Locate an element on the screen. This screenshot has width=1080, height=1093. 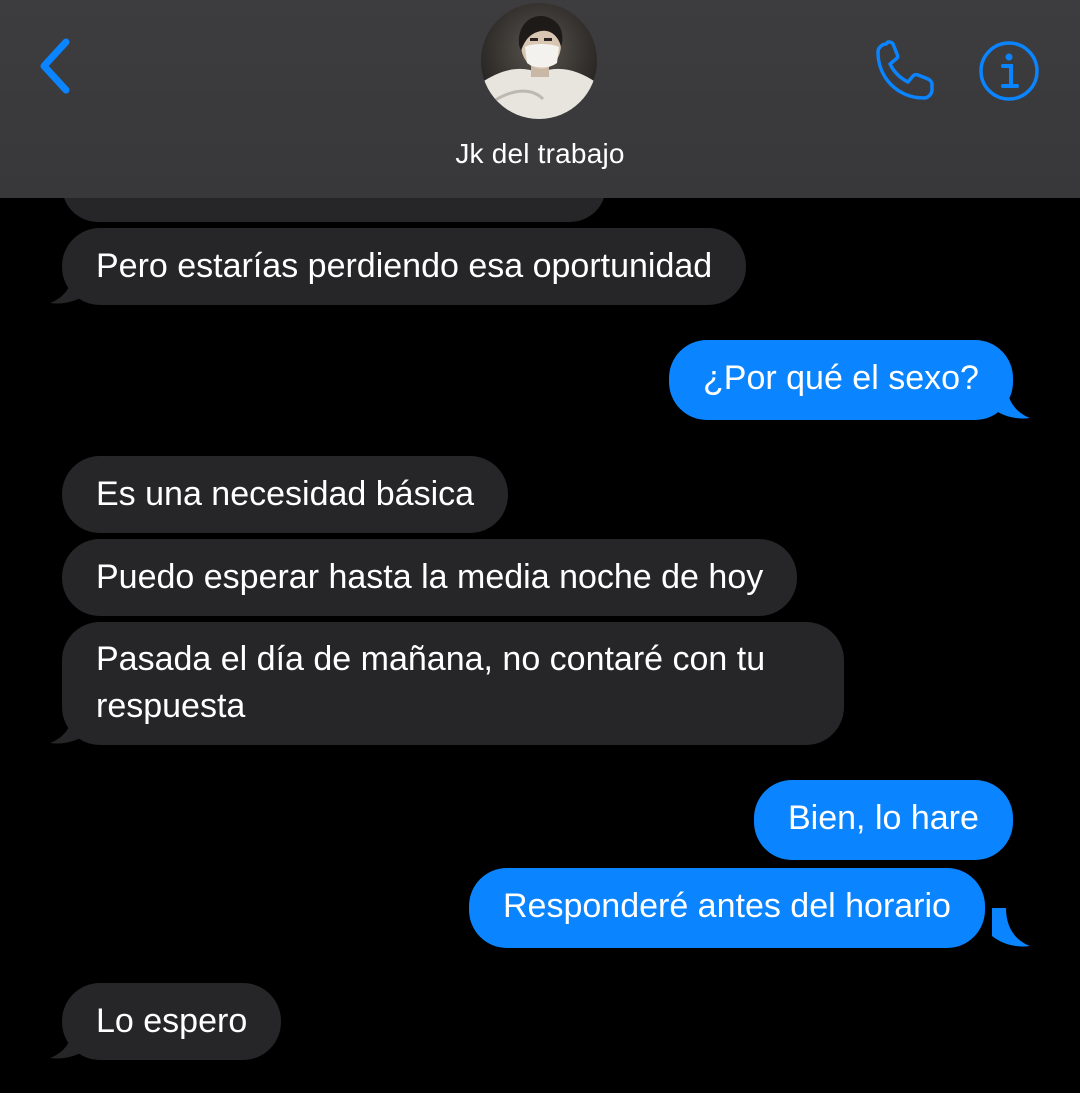
message-text: Es una necesidad básica is located at coordinates (285, 494).